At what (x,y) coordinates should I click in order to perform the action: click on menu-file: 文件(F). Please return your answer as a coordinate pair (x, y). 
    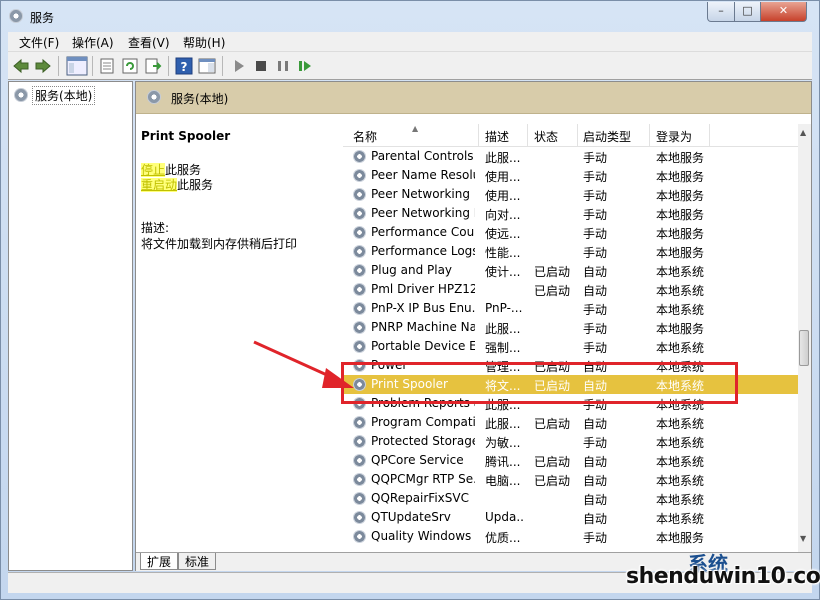
    Looking at the image, I should click on (39, 42).